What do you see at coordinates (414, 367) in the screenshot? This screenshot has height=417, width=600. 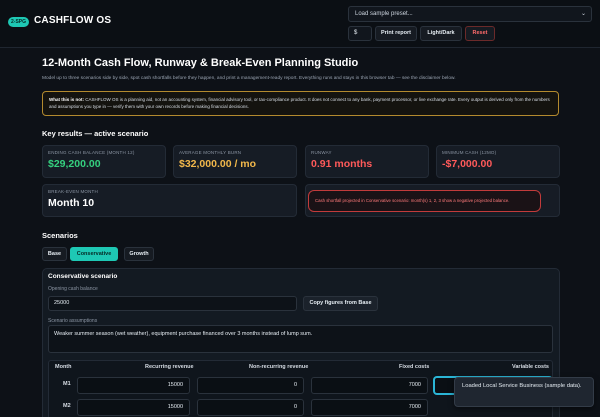 I see `column-header-fixed: Fixed costs` at bounding box center [414, 367].